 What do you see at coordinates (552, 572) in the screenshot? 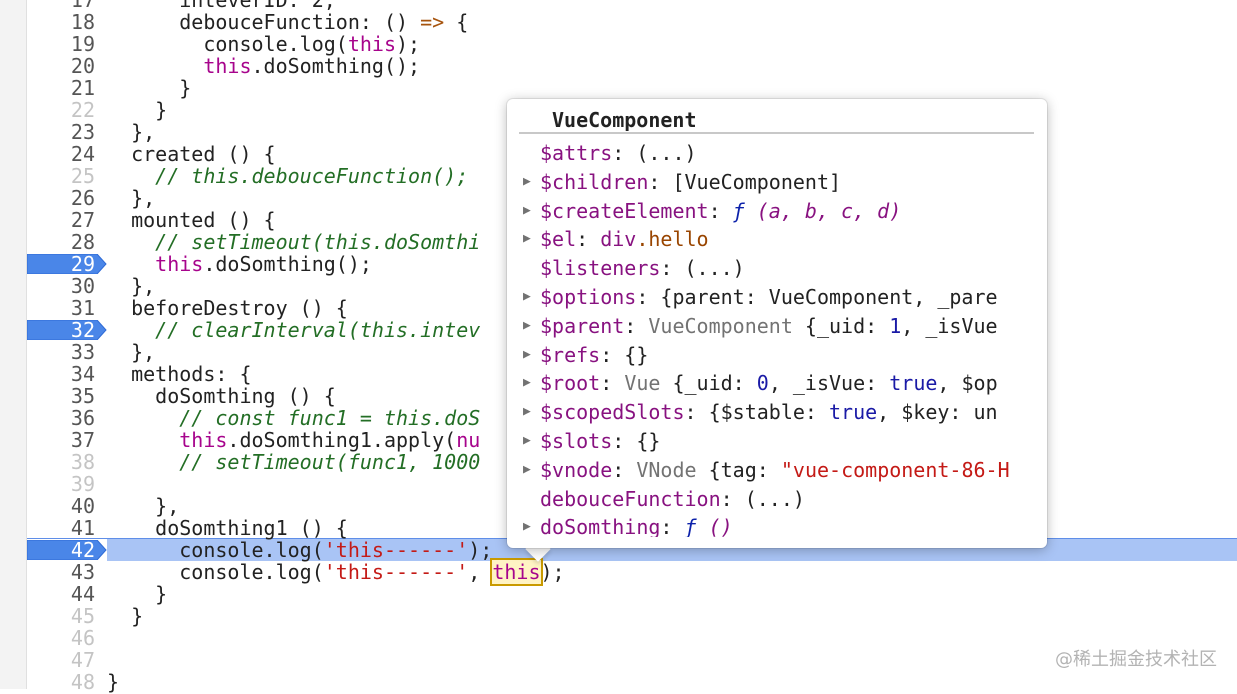
I see `code-token: );` at bounding box center [552, 572].